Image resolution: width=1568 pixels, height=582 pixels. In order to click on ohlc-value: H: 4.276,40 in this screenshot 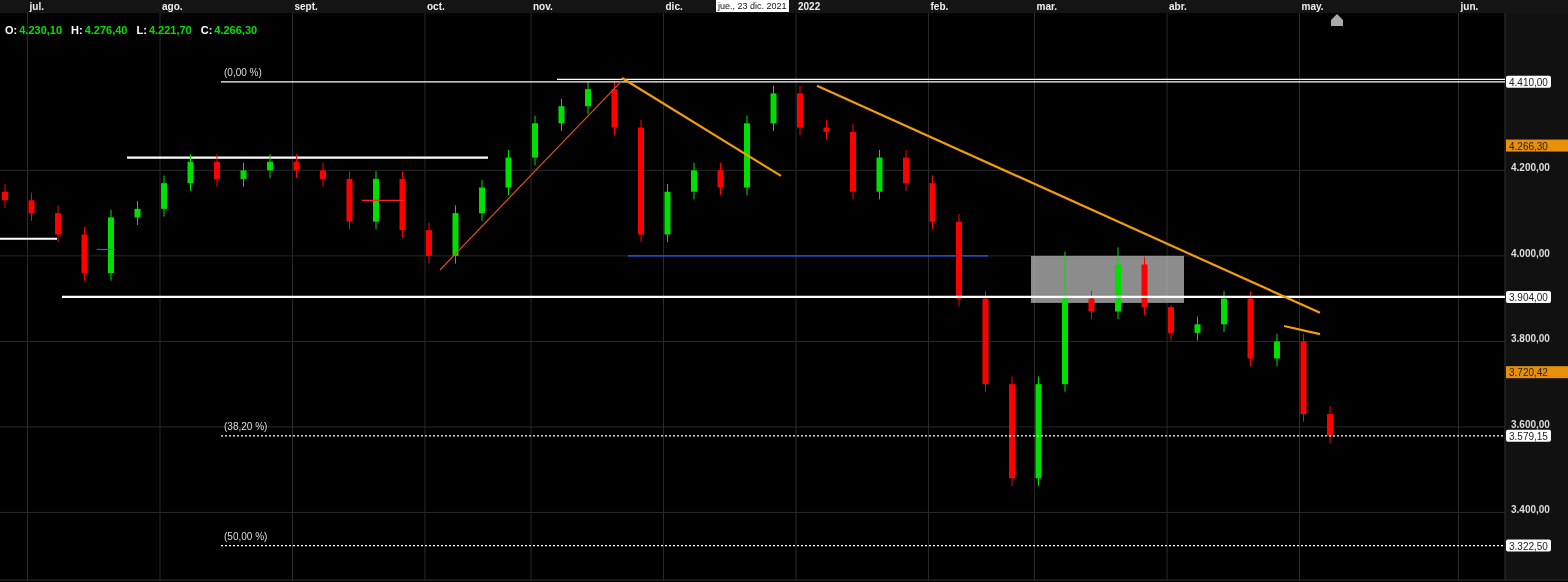, I will do `click(99, 30)`.